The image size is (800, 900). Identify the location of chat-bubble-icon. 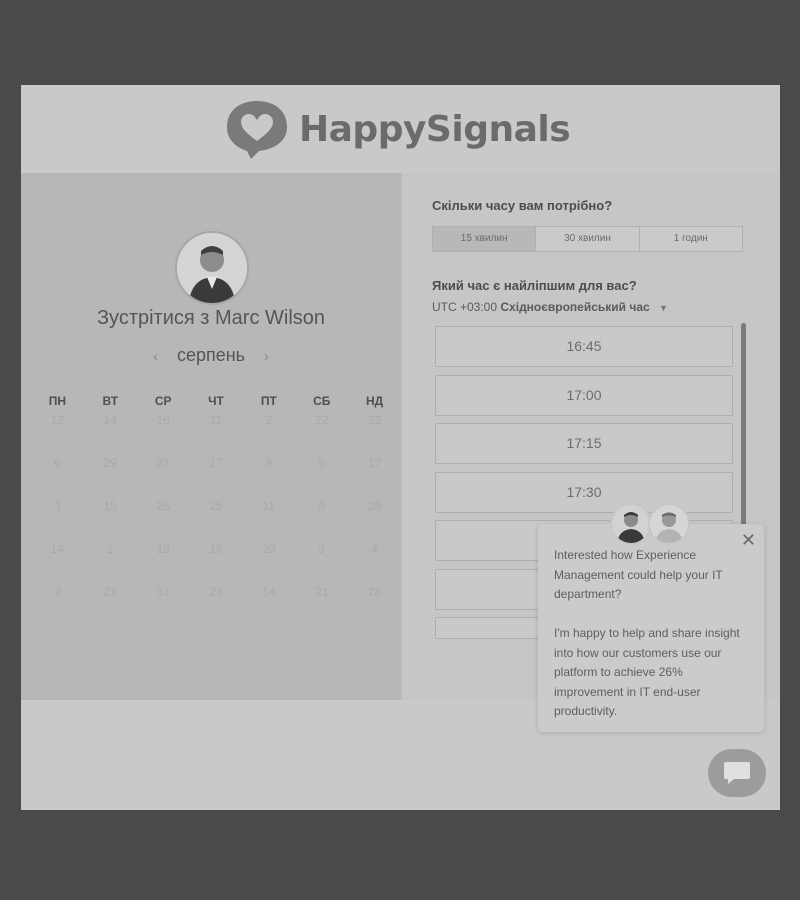
(737, 773).